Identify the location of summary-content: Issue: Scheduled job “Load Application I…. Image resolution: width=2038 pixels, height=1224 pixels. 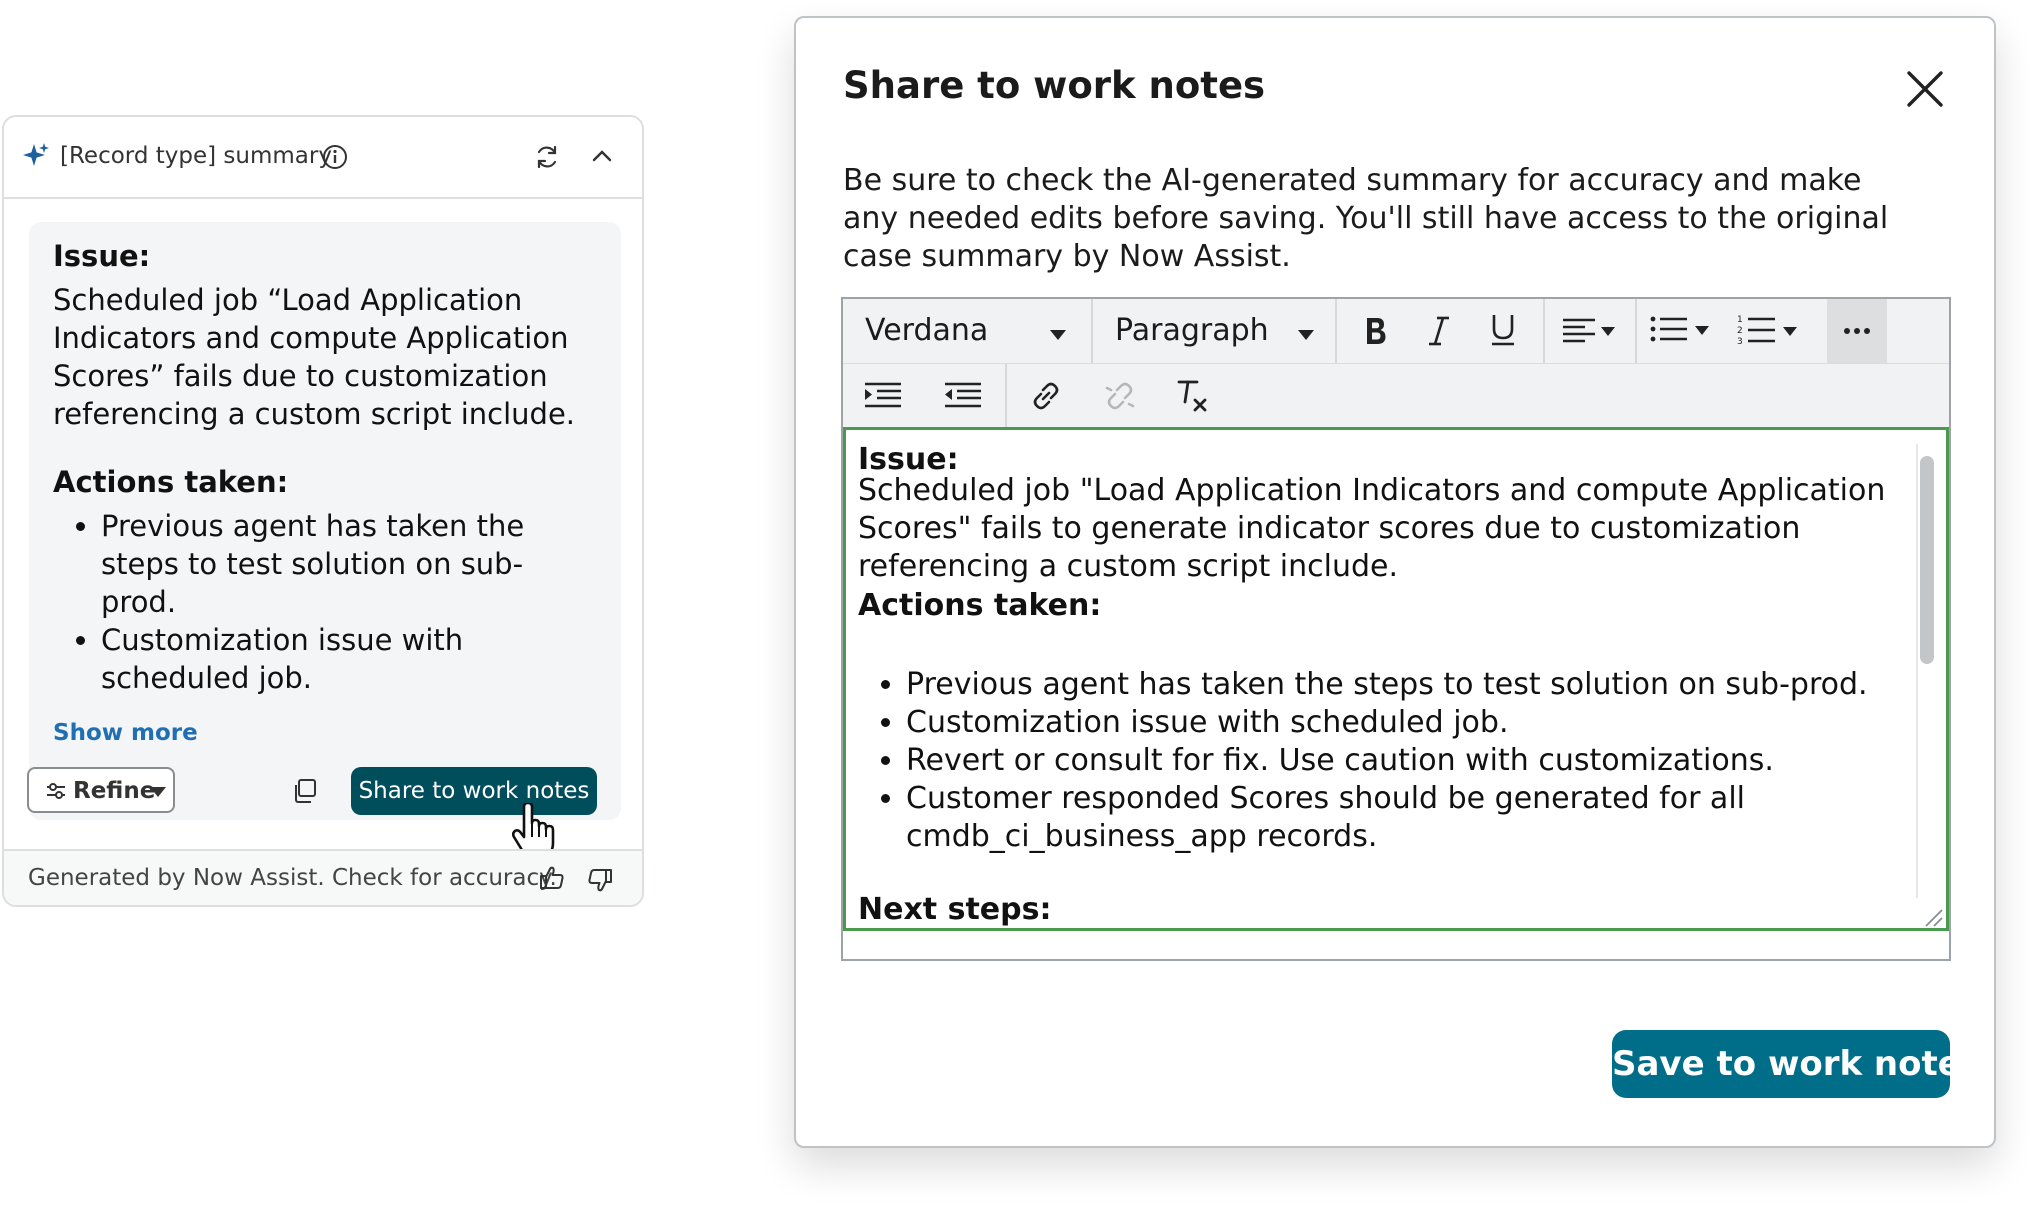
(325, 521).